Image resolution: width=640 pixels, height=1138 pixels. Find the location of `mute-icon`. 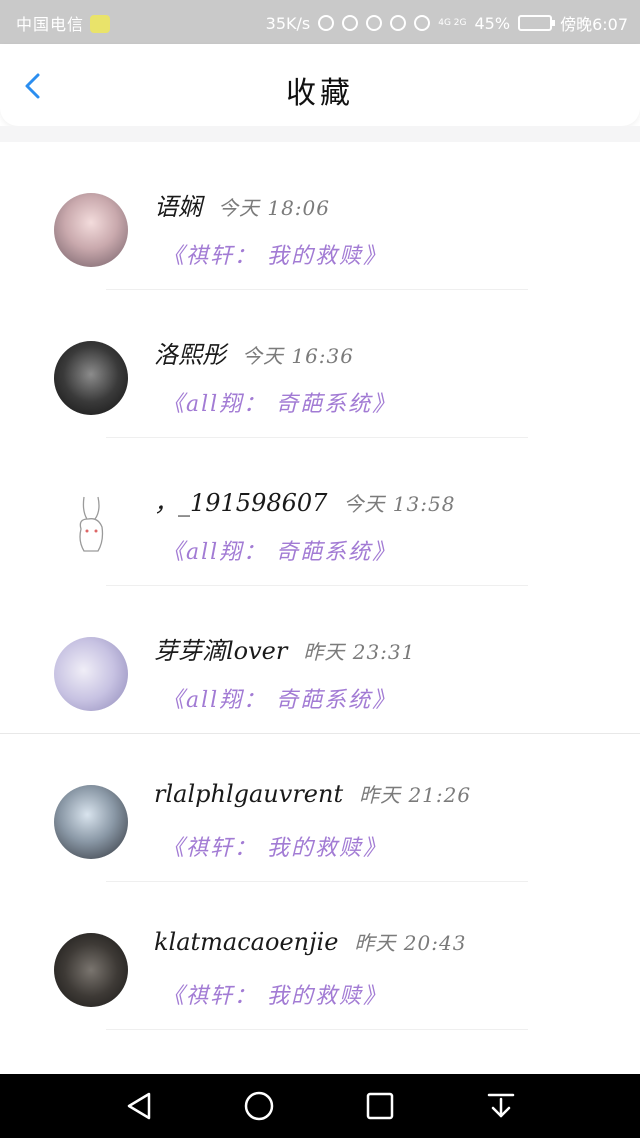

mute-icon is located at coordinates (350, 23).